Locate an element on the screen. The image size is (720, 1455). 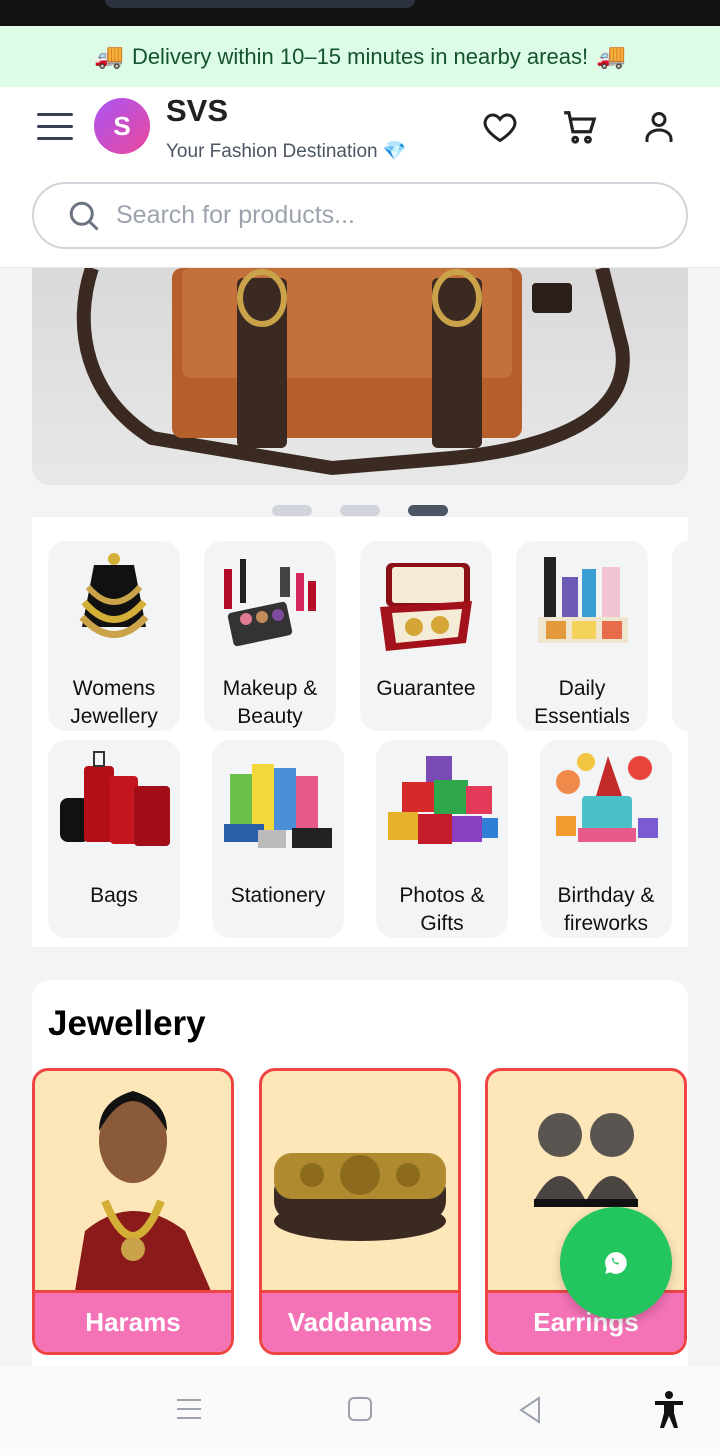
stationery-image is located at coordinates (278, 806).